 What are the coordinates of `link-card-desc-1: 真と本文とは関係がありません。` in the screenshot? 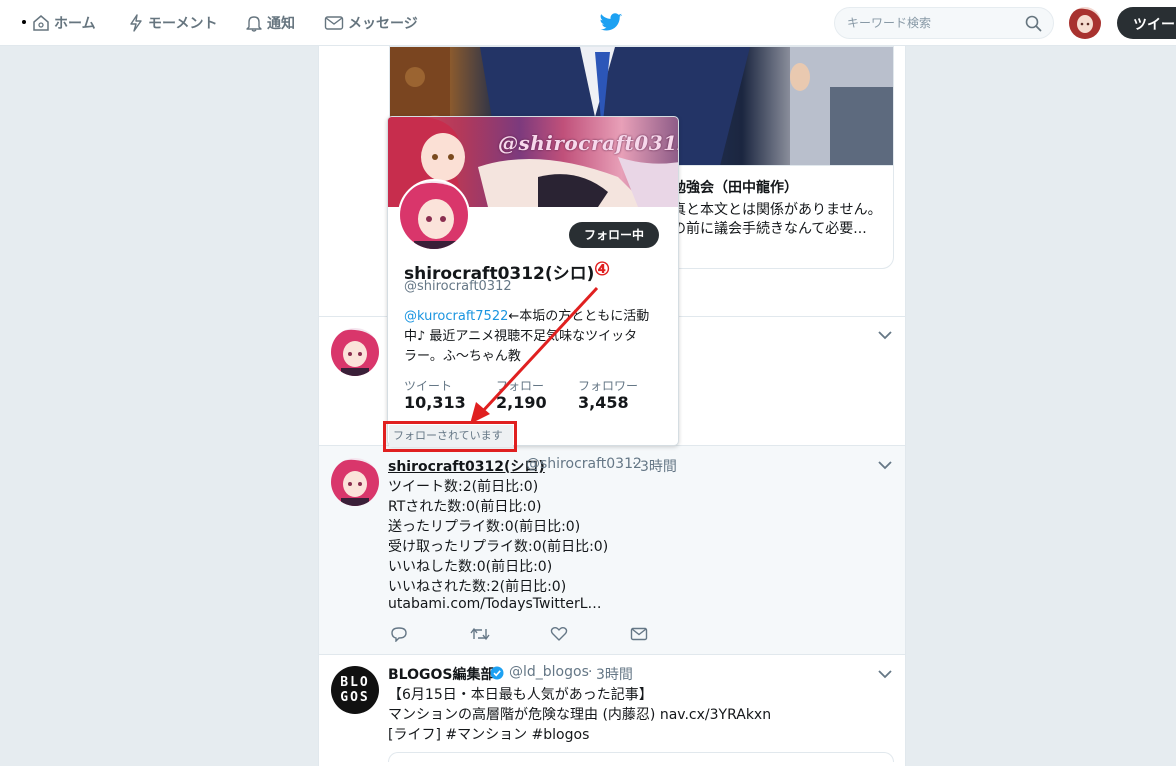 It's located at (777, 210).